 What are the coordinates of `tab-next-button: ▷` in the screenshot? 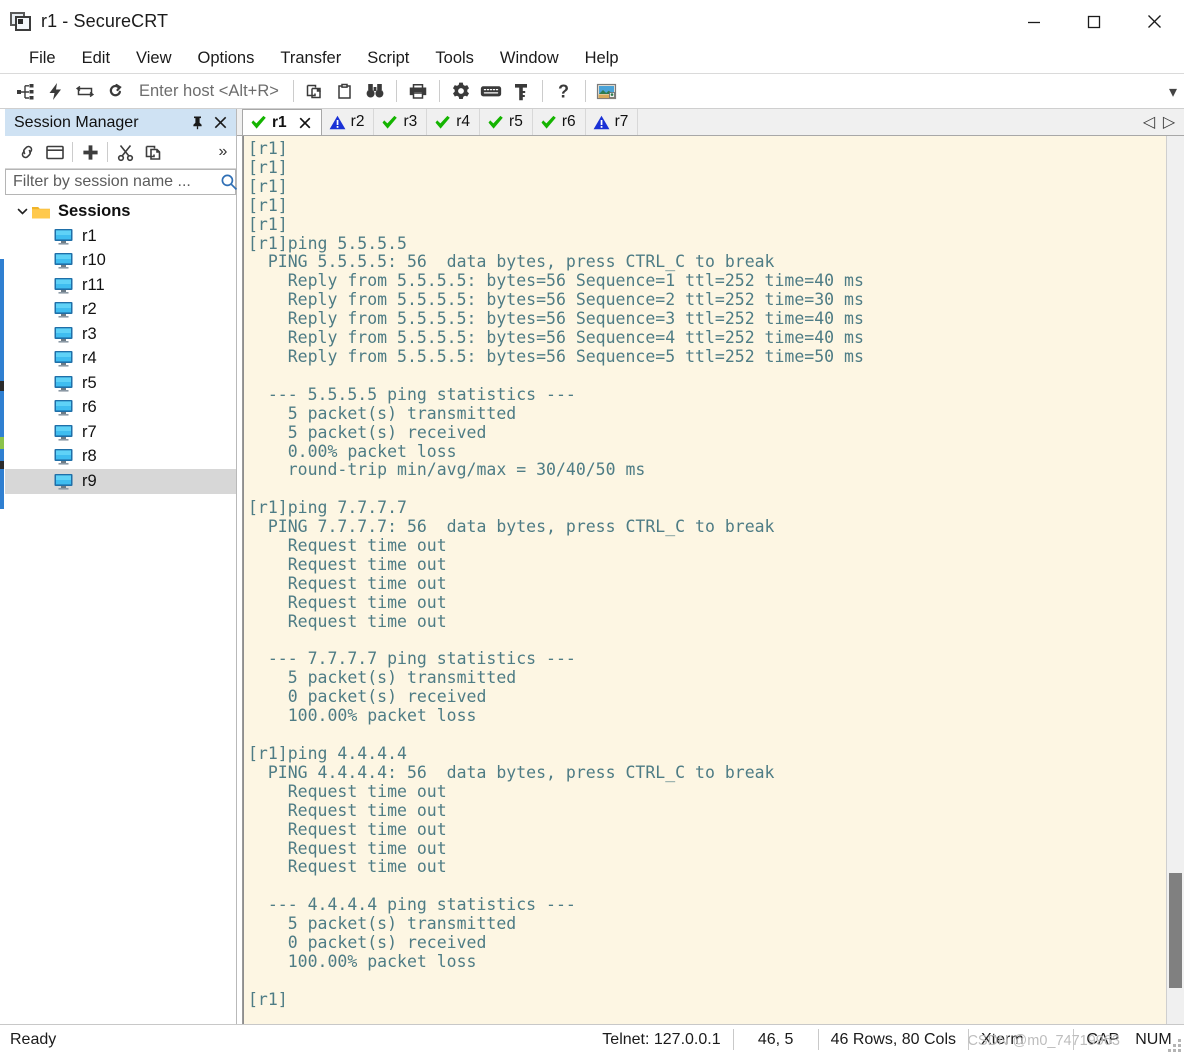 It's located at (1169, 122).